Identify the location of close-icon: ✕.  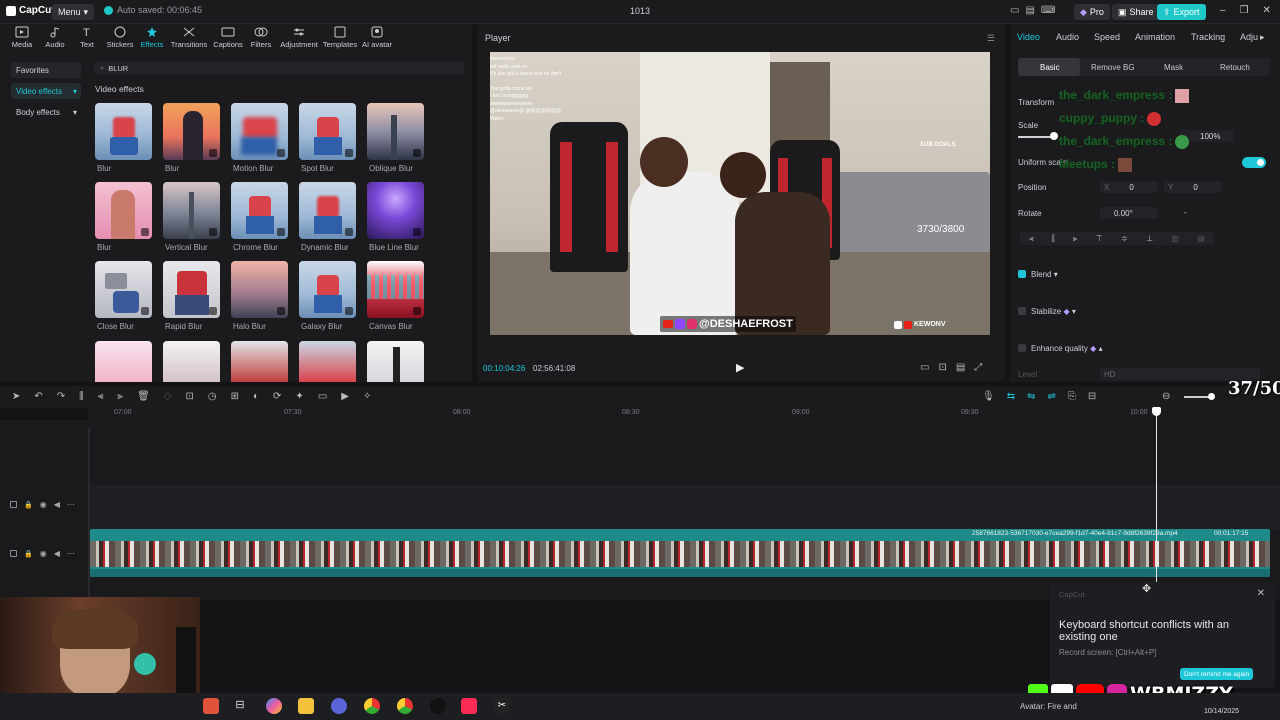
(1267, 10).